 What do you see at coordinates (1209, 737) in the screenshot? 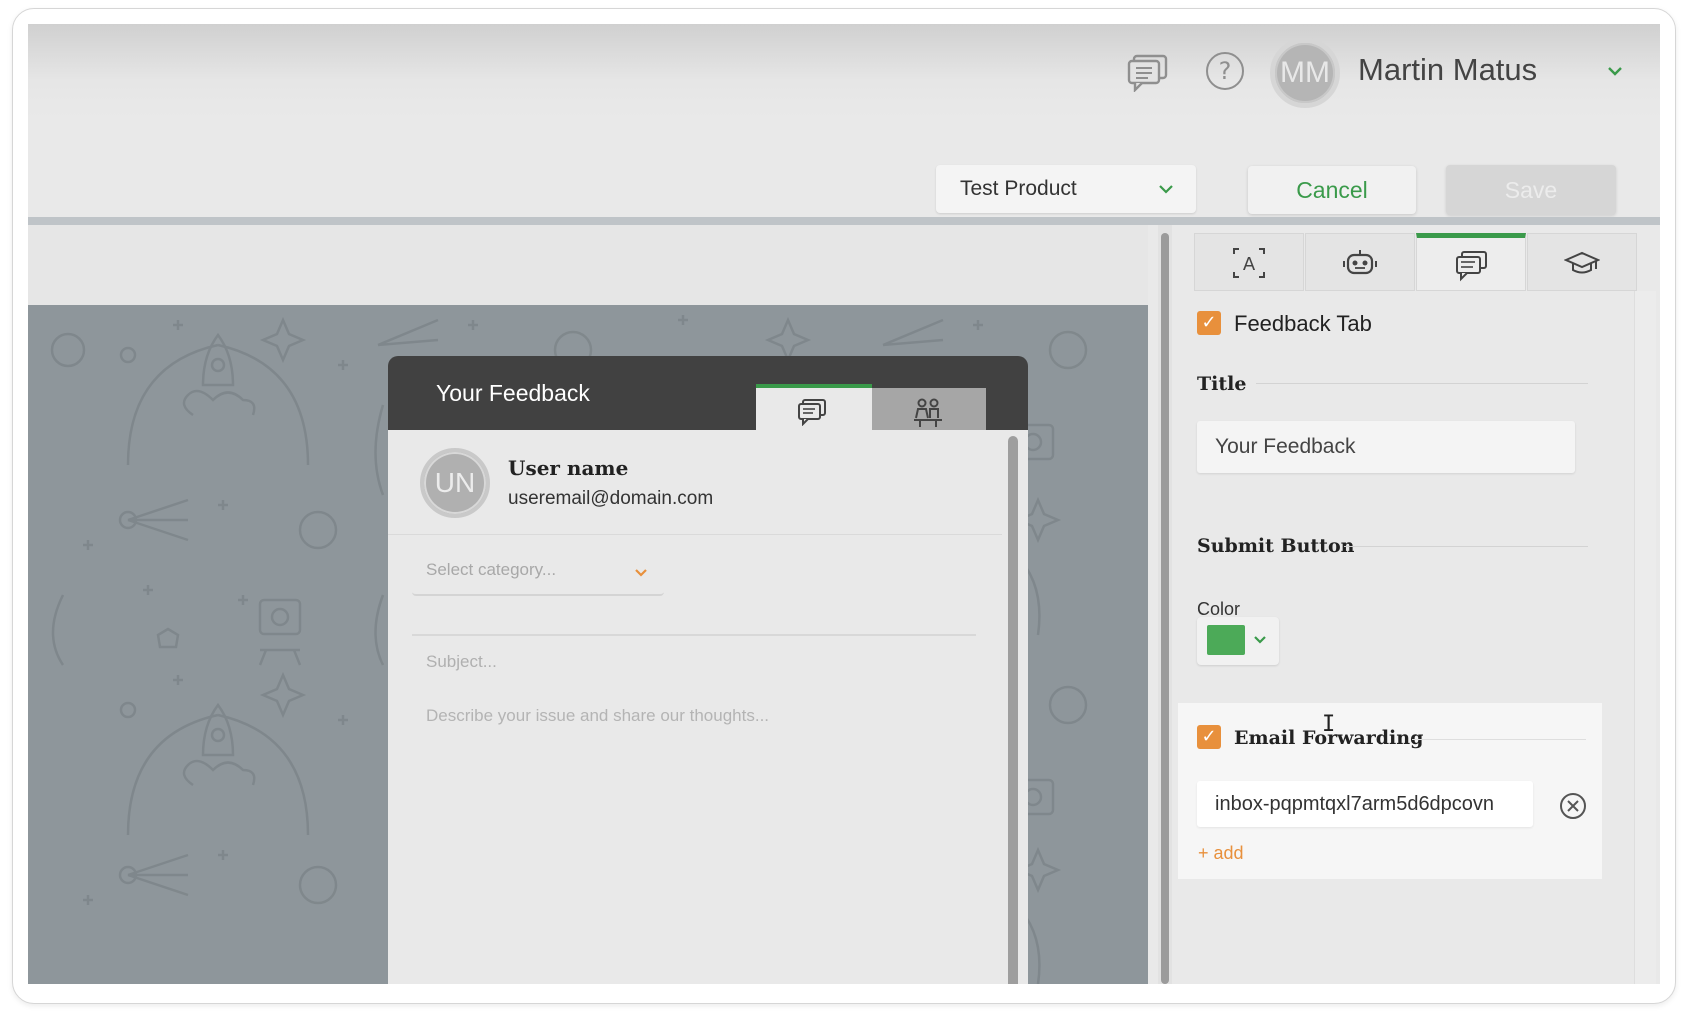
I see `email-forwarding-checkbox: ✓` at bounding box center [1209, 737].